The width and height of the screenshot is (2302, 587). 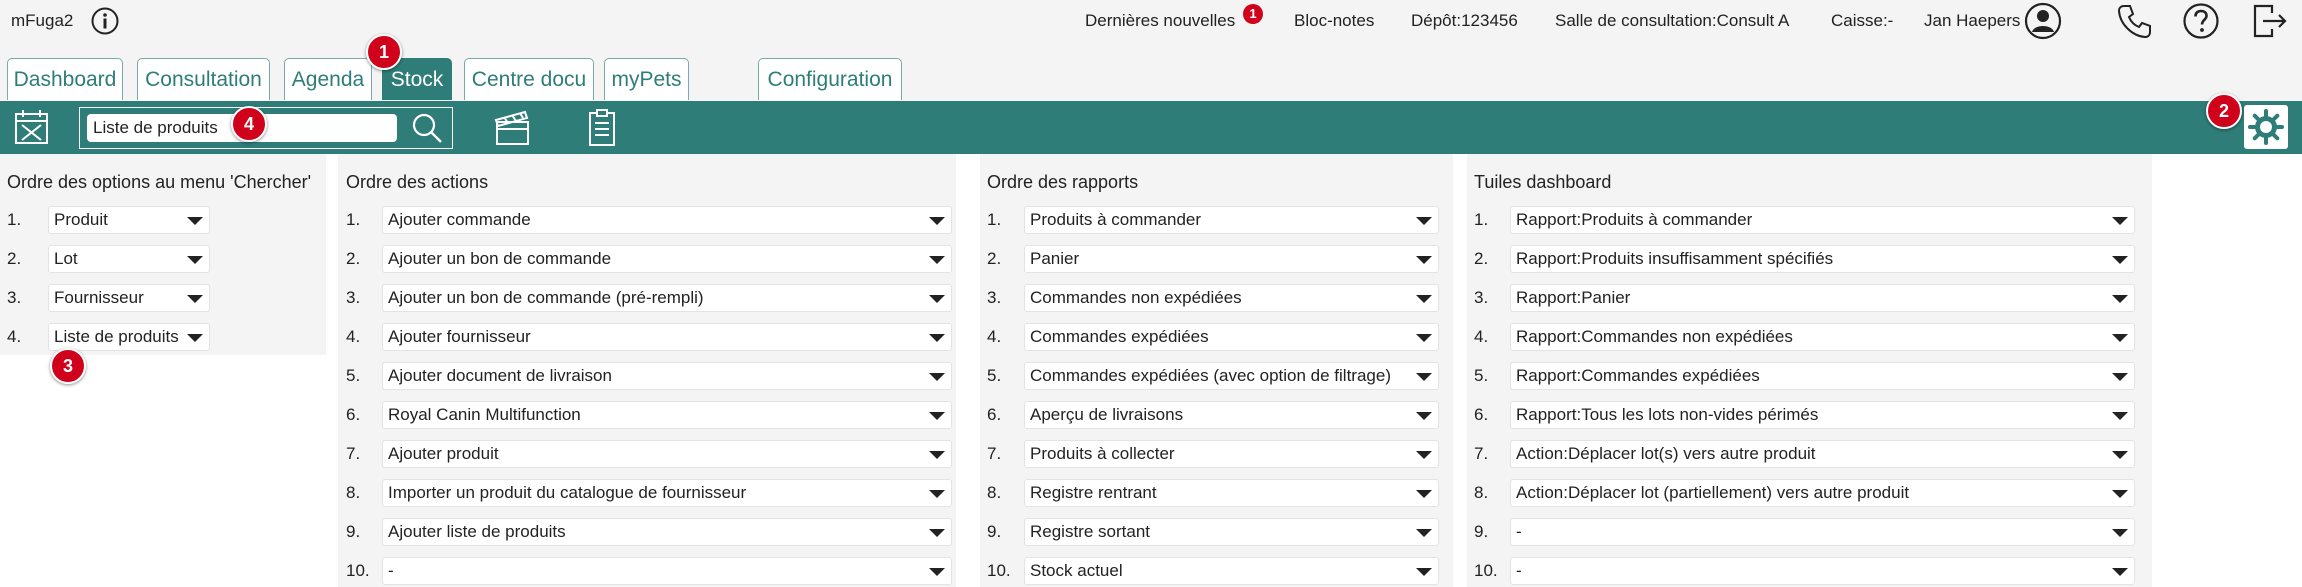 What do you see at coordinates (646, 79) in the screenshot?
I see `tab-mypets: myPets` at bounding box center [646, 79].